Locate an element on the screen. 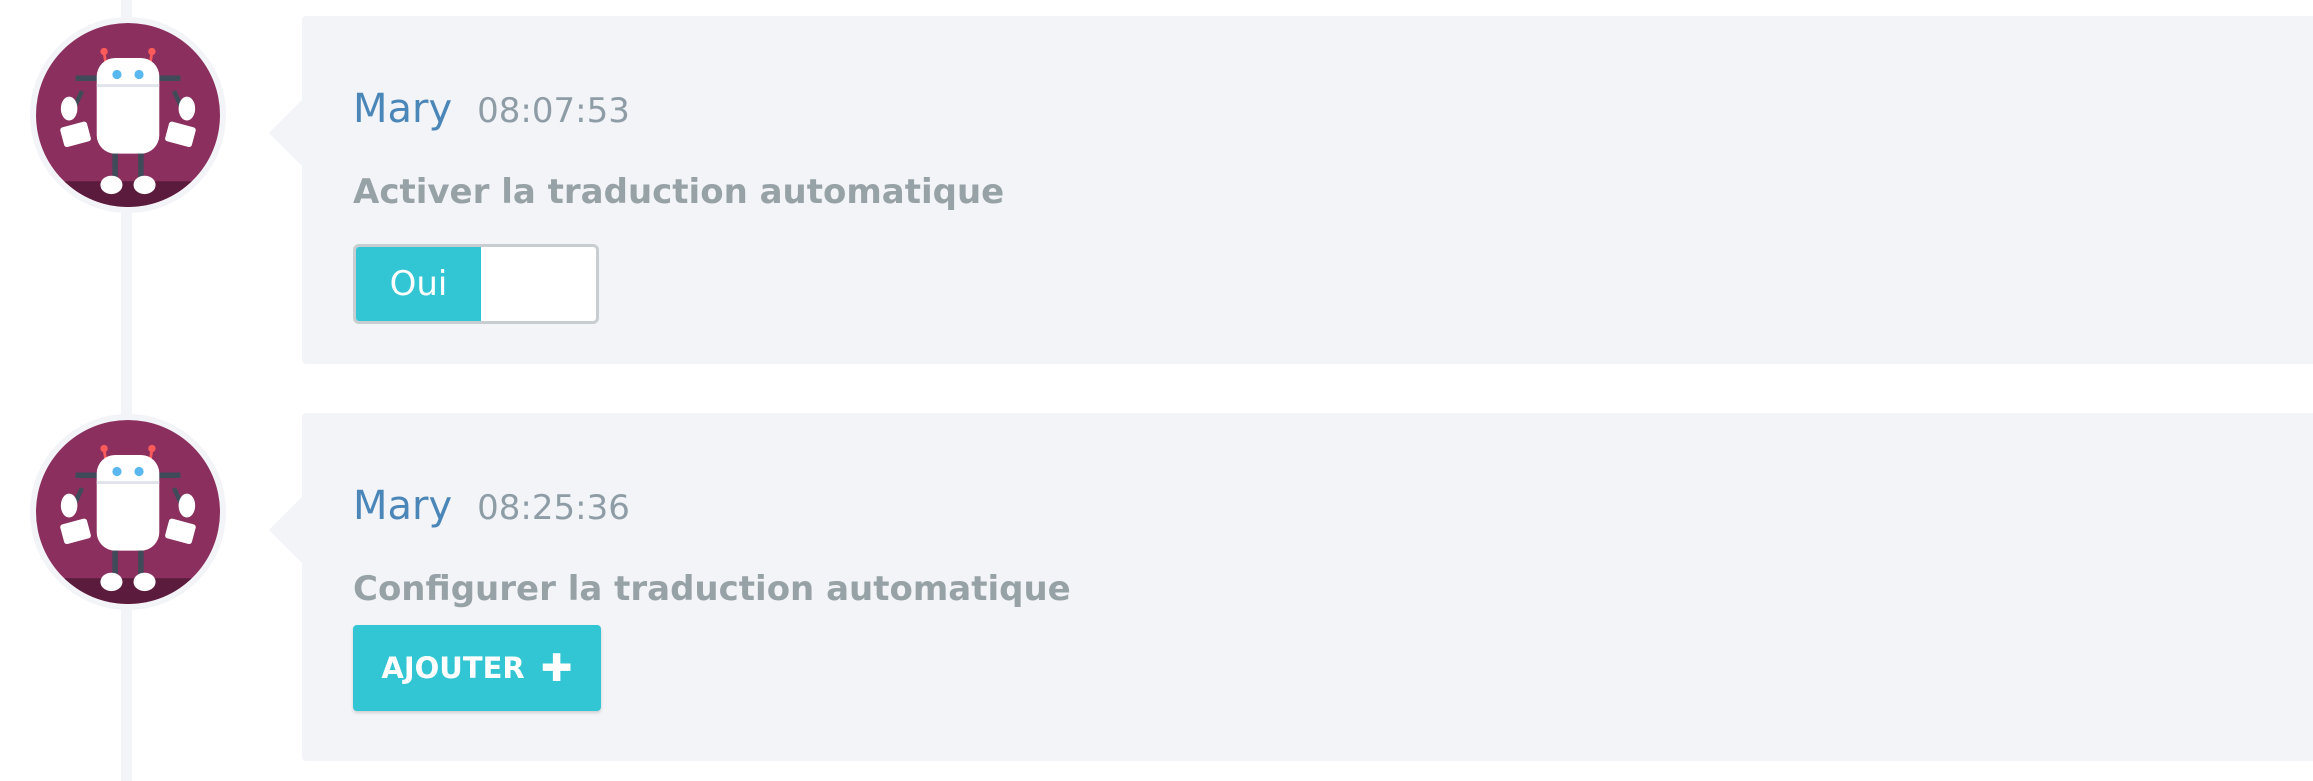  message-question: Configurer la traduction automatique is located at coordinates (712, 589).